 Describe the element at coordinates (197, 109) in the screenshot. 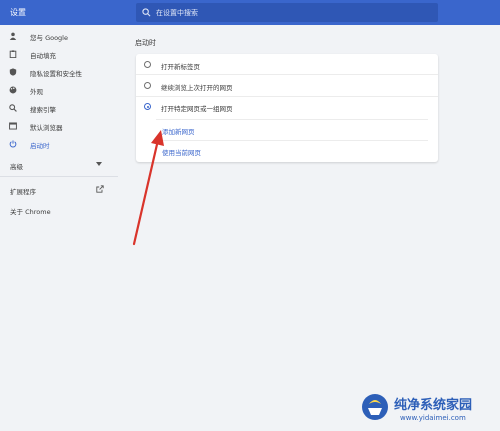

I see `option-label: 打开特定网页或一组网页` at that location.